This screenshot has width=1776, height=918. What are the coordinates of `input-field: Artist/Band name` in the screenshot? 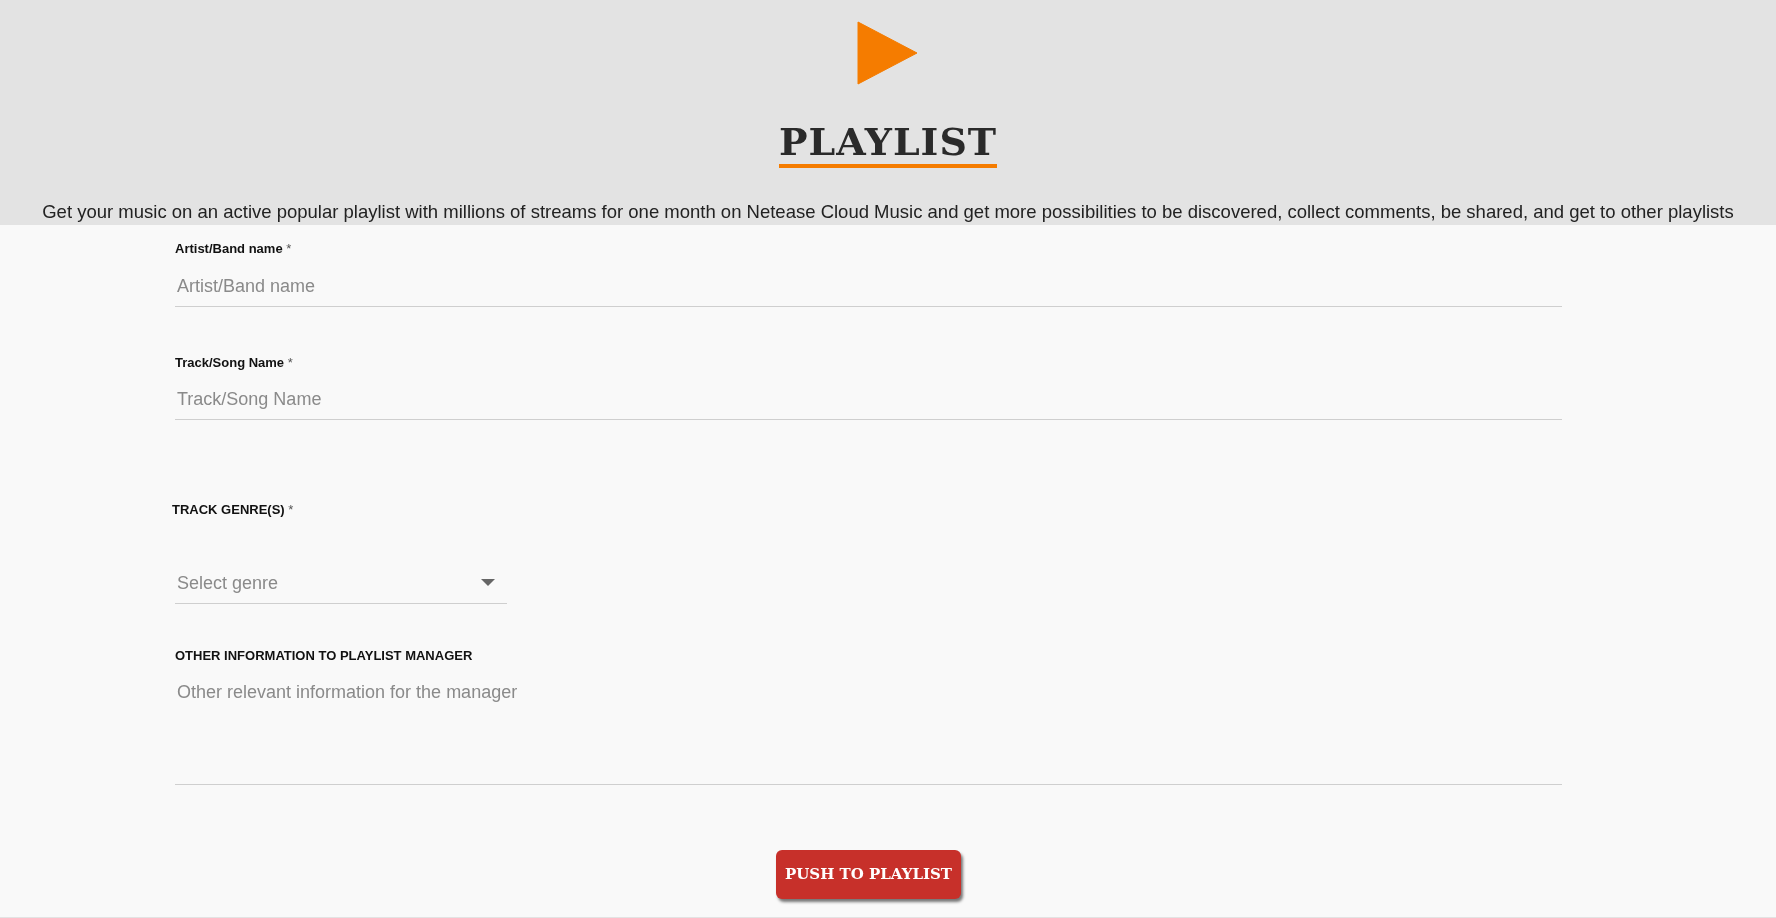 It's located at (868, 286).